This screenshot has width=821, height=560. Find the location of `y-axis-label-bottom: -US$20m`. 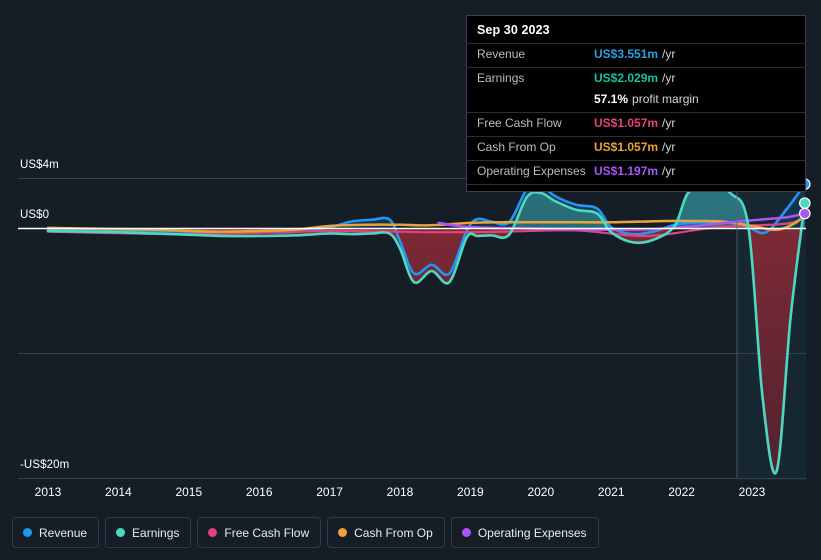

y-axis-label-bottom: -US$20m is located at coordinates (45, 465).